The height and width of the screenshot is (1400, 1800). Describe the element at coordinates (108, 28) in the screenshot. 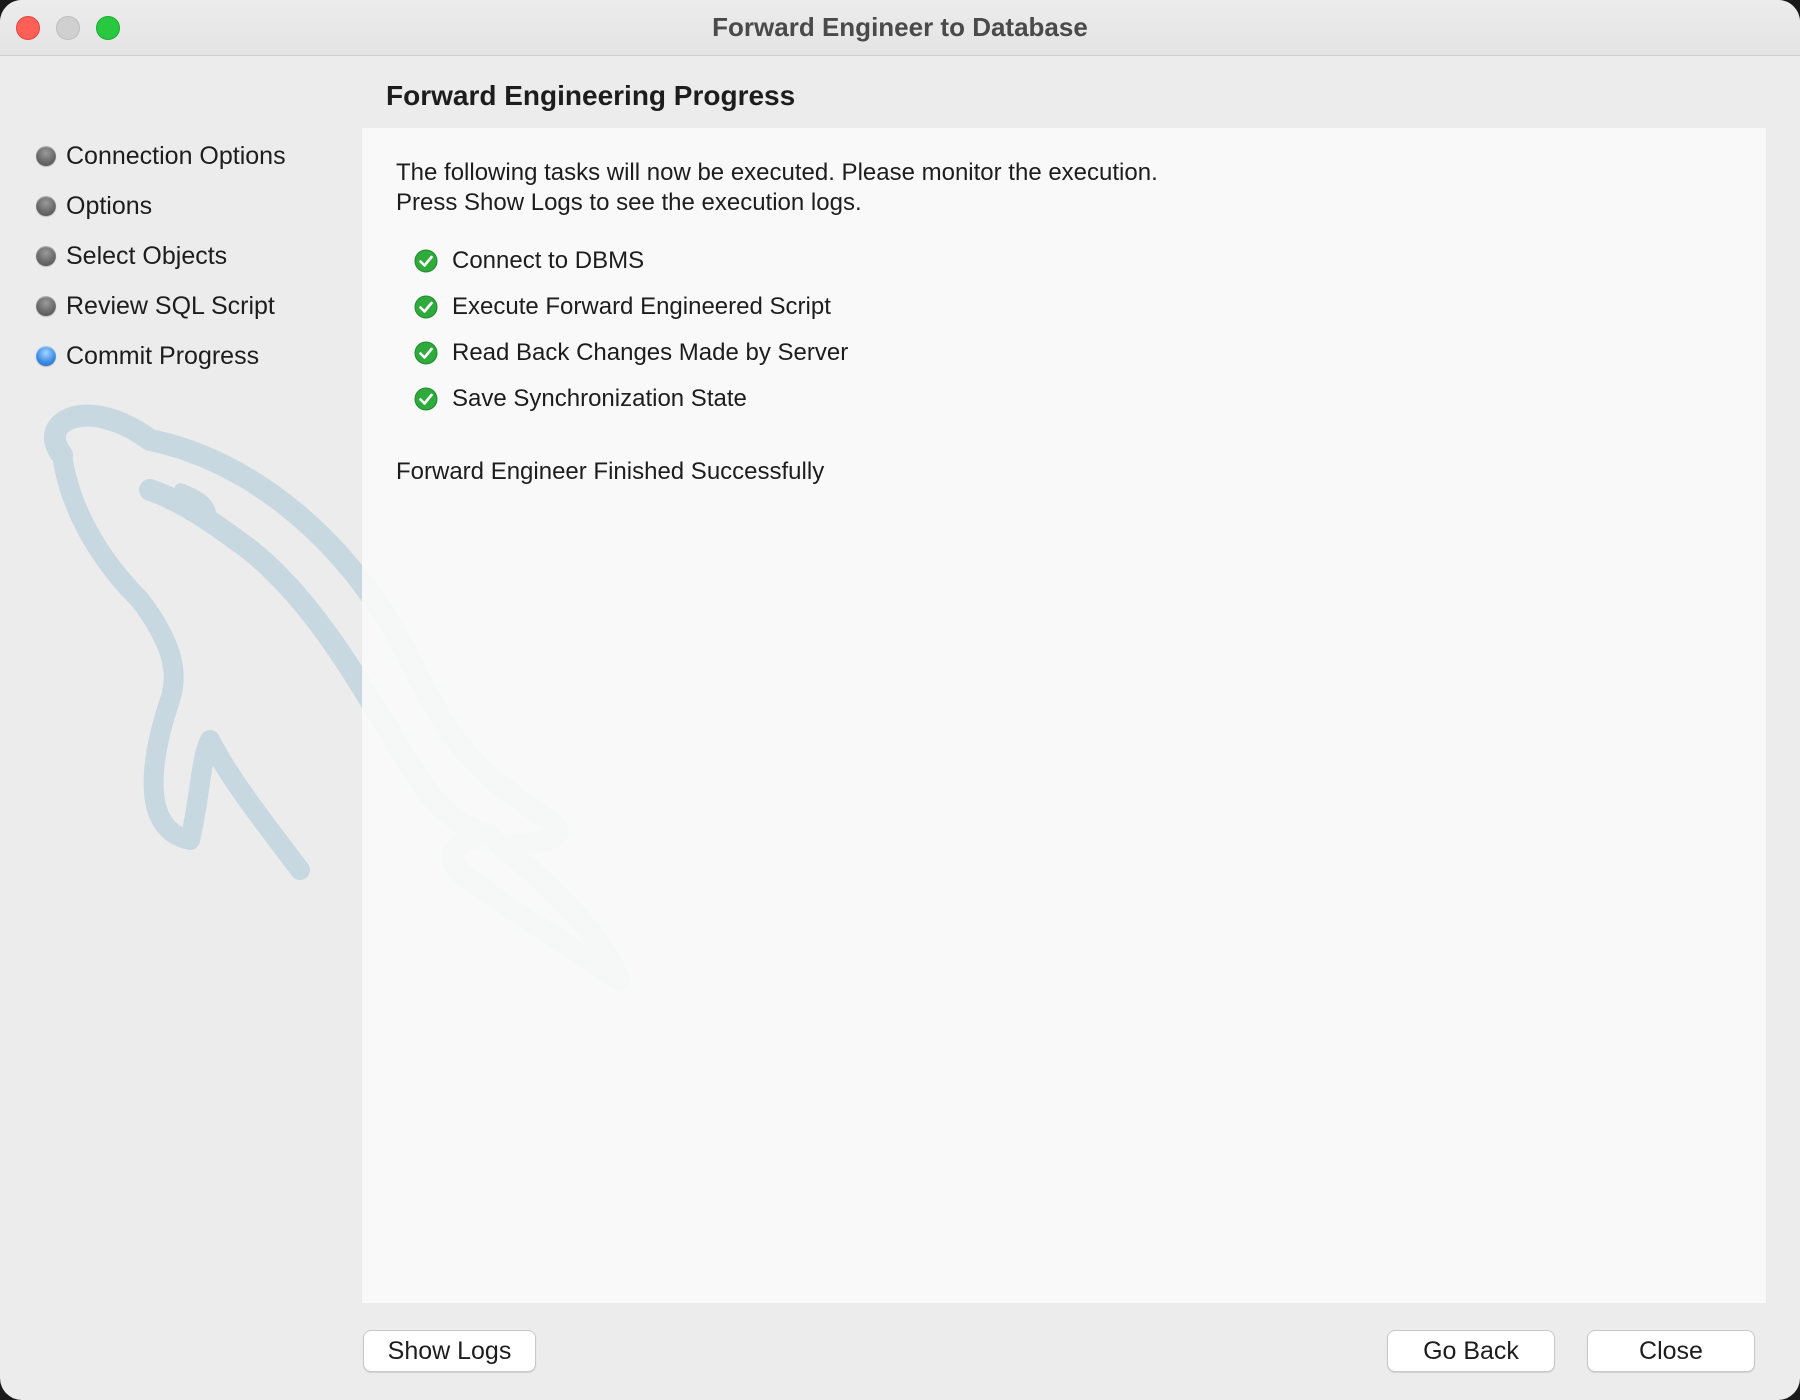

I see `zoom-window-button` at that location.